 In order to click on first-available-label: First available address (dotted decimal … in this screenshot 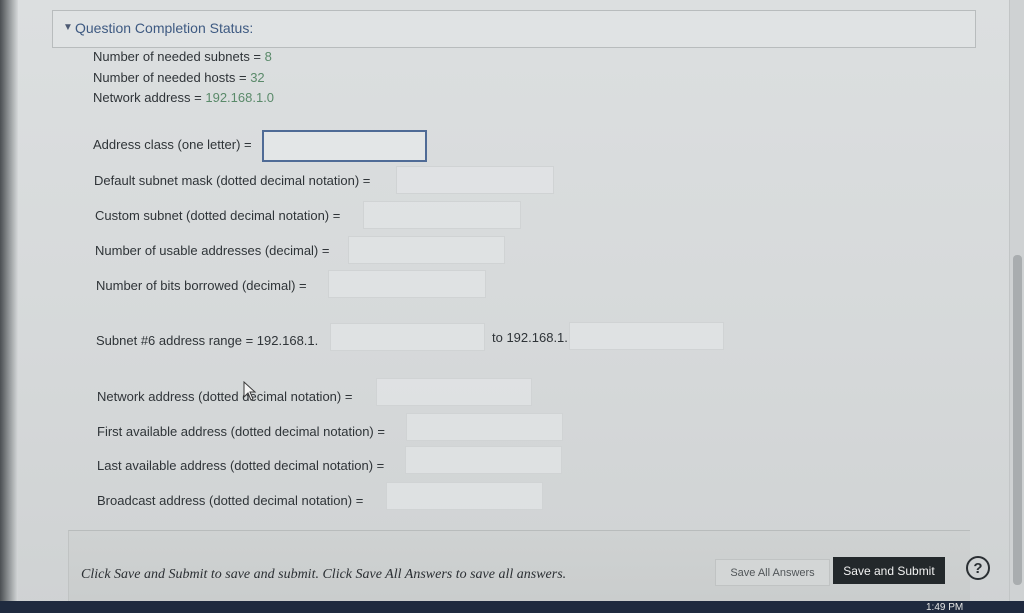, I will do `click(241, 431)`.